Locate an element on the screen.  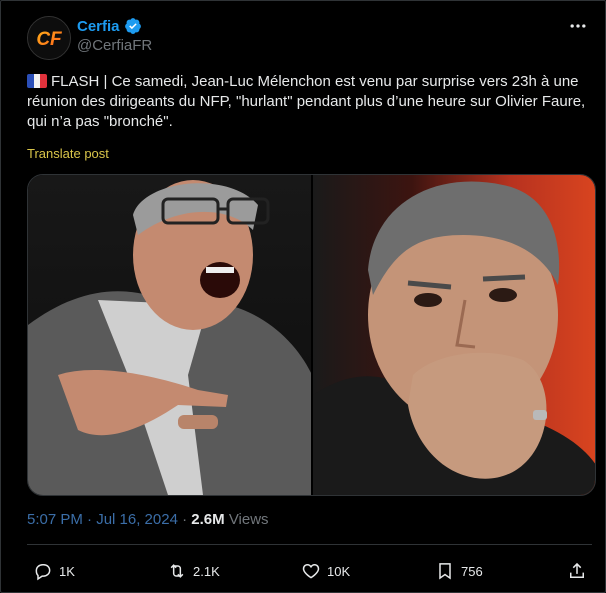
repost-button: 2.1K is located at coordinates (193, 571).